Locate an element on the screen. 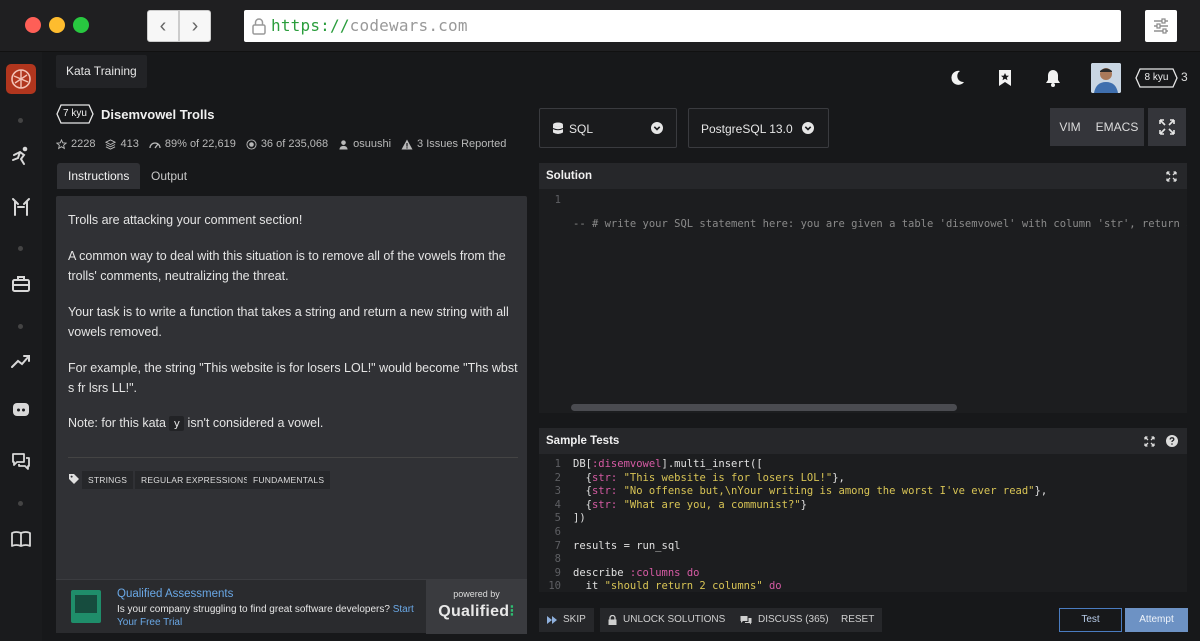 The width and height of the screenshot is (1200, 641). user-rank-badge: 8 kyu is located at coordinates (1156, 78).